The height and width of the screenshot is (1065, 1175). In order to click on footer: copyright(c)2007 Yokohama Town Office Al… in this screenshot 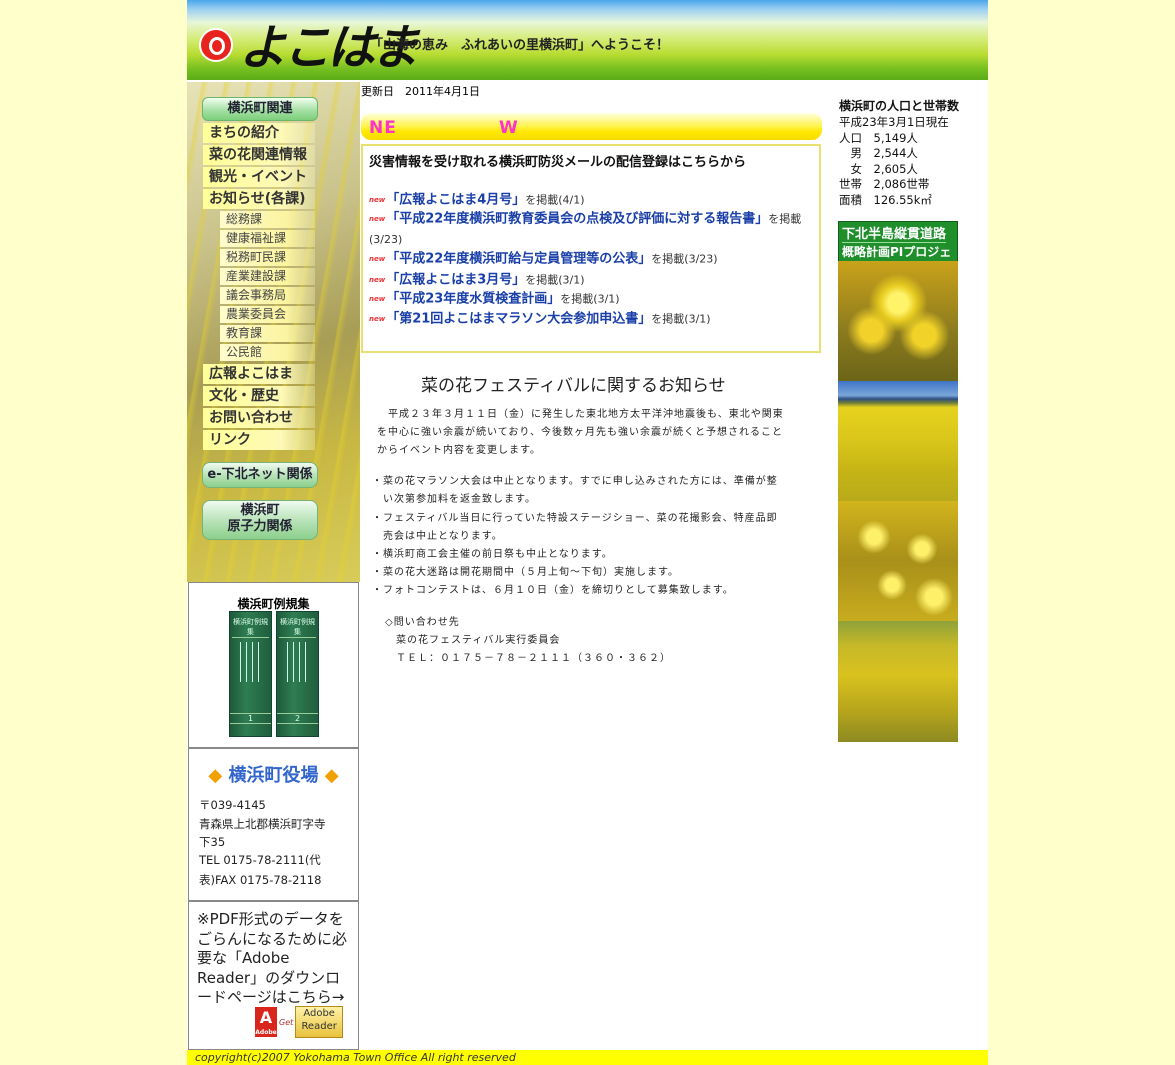, I will do `click(587, 1057)`.